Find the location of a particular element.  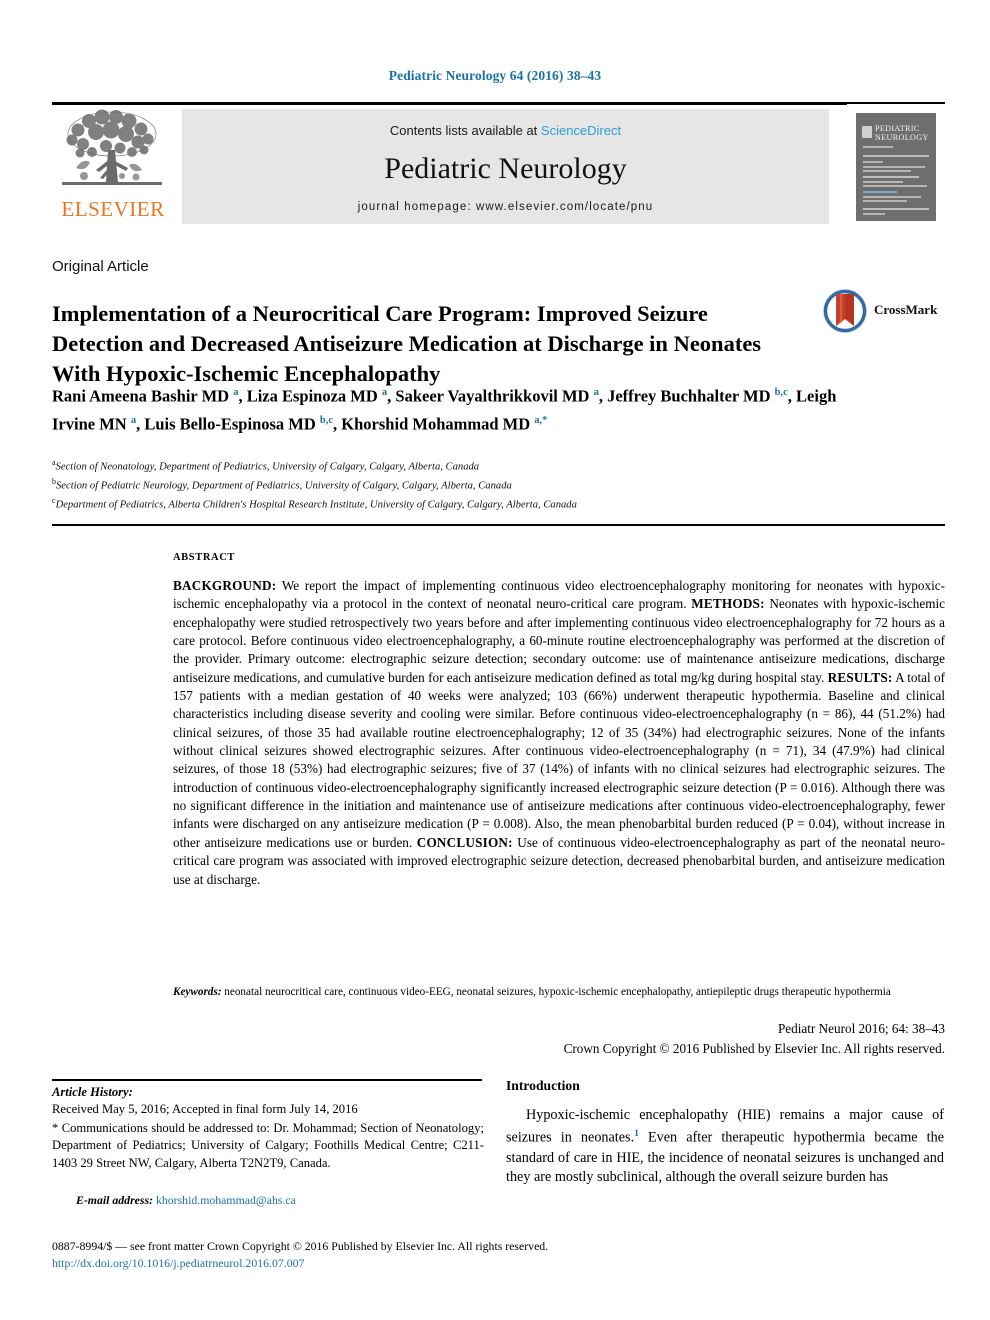

cover-title-line-2: NEUROLOGY is located at coordinates (902, 137).